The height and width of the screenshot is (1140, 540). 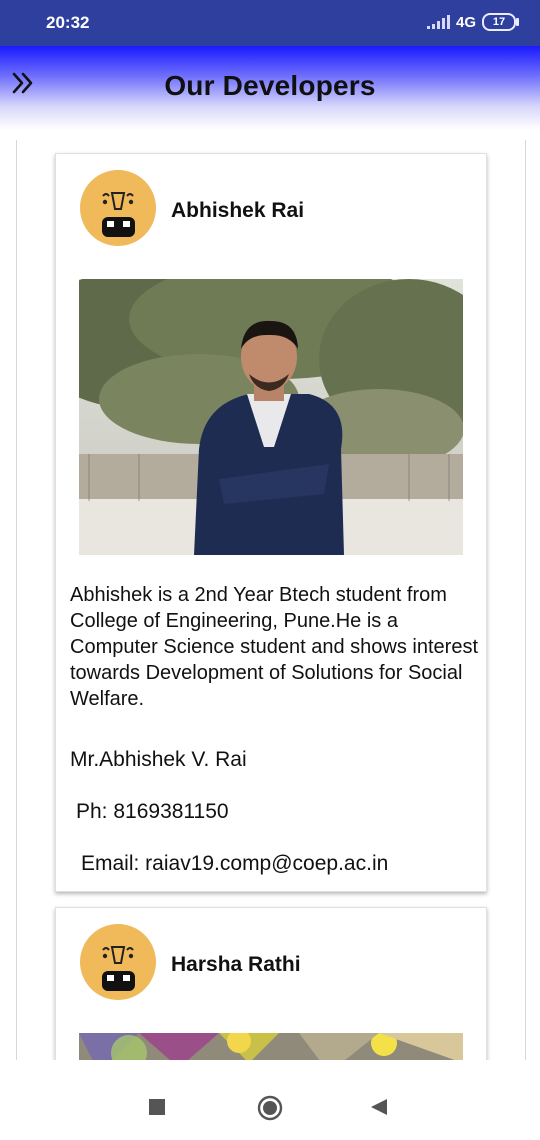 I want to click on battery-icon: 17, so click(x=500, y=22).